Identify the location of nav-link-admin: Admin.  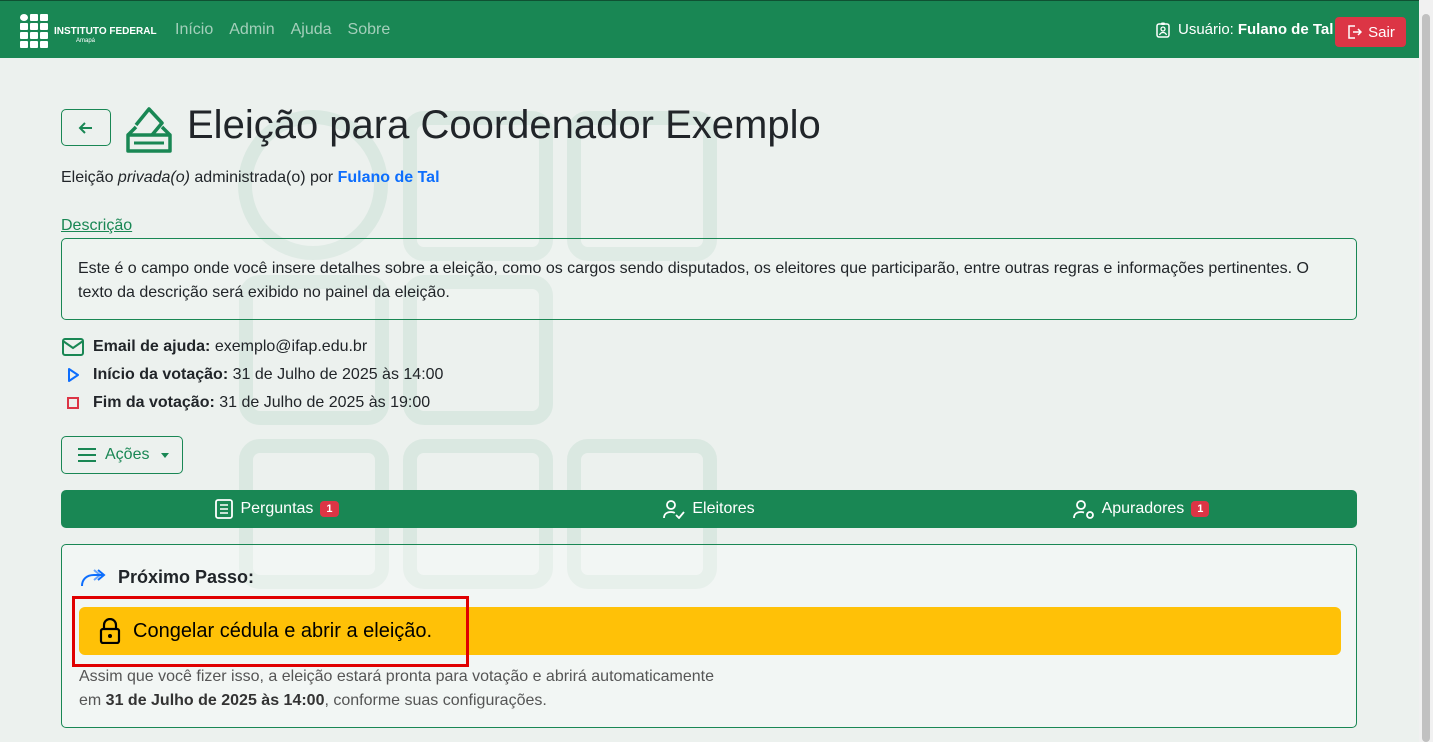
(251, 30).